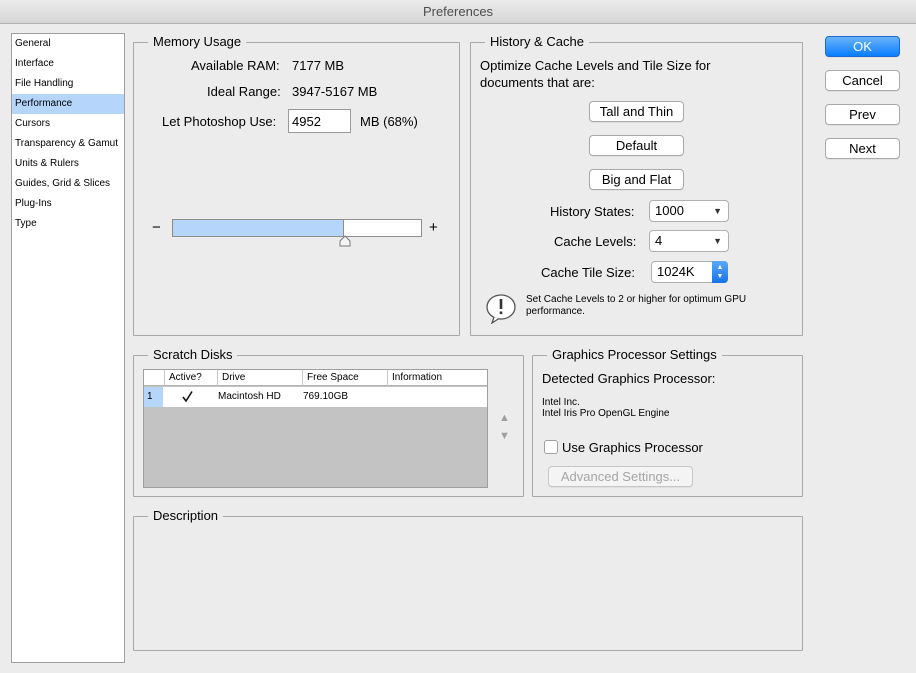 The height and width of the screenshot is (673, 916). Describe the element at coordinates (862, 148) in the screenshot. I see `next-button: Next` at that location.